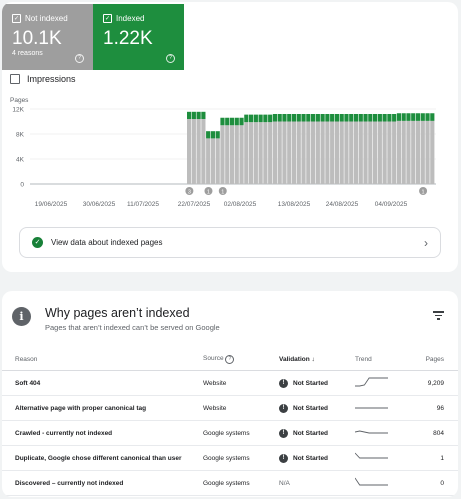  Describe the element at coordinates (391, 204) in the screenshot. I see `x-tick-label: 04/09/2025` at that location.